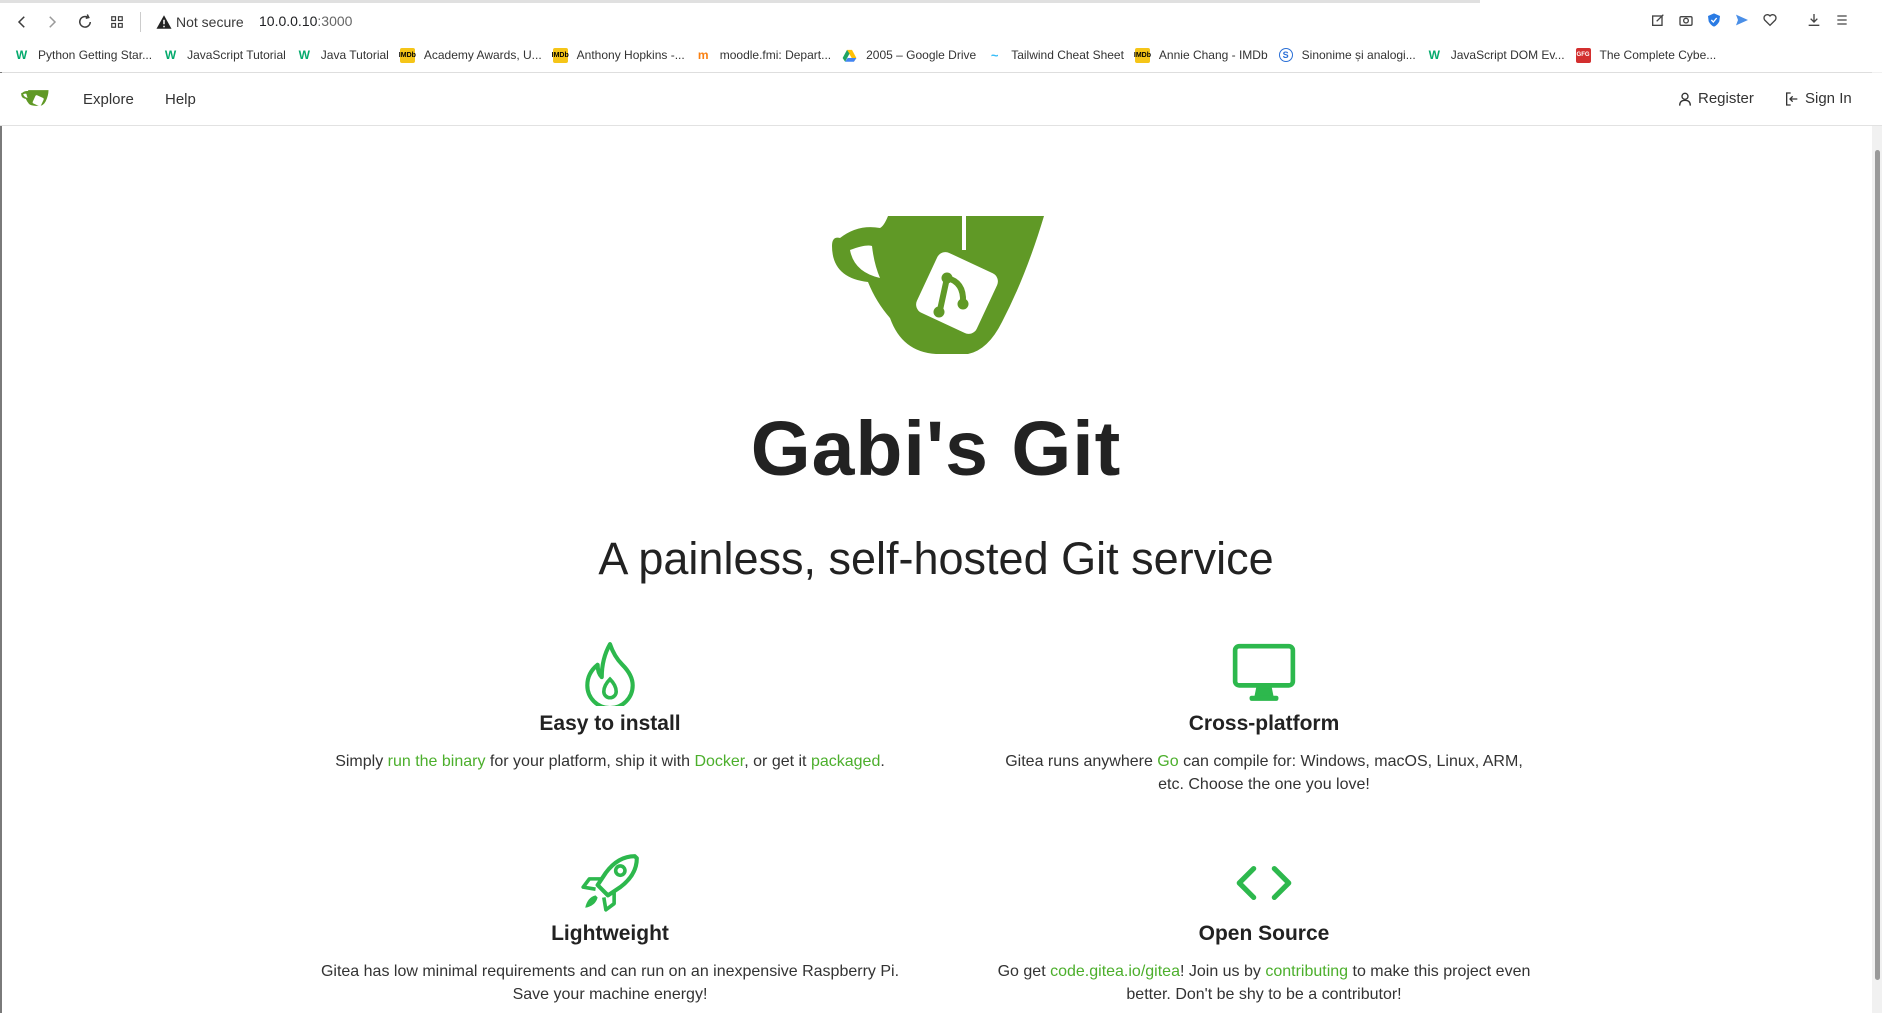  Describe the element at coordinates (164, 22) in the screenshot. I see `warning-icon` at that location.